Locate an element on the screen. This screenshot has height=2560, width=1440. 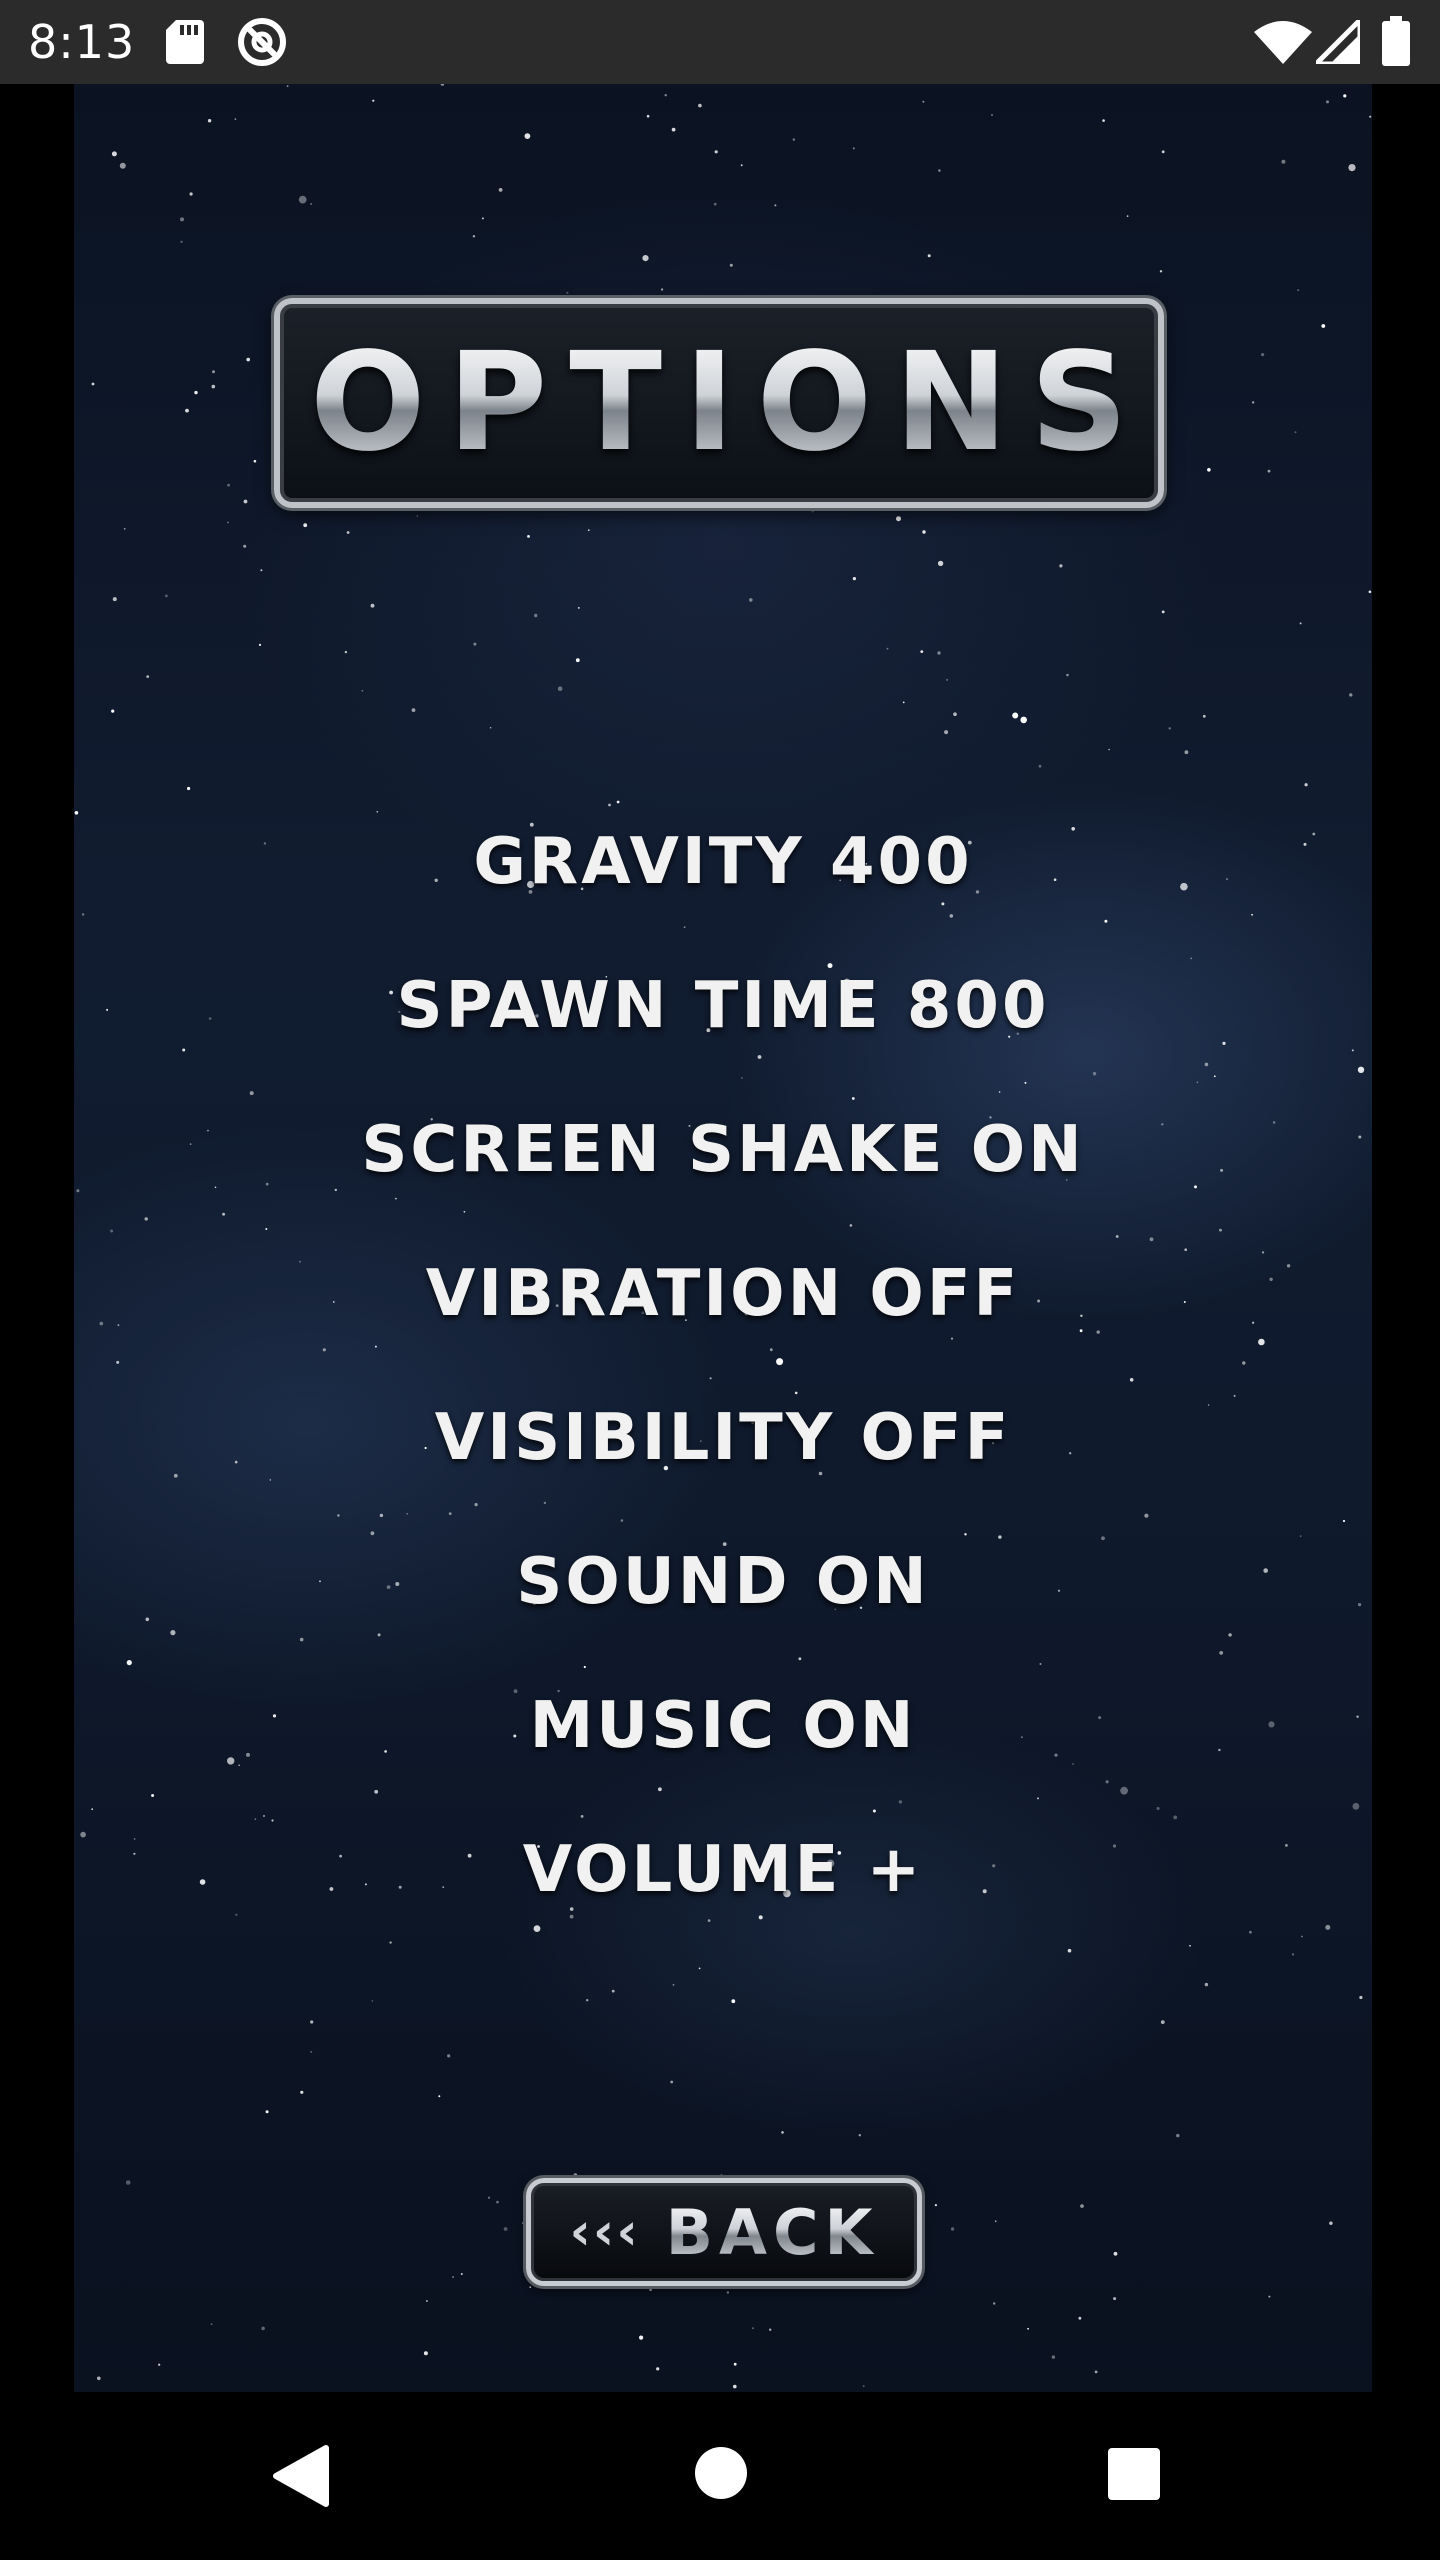
home-circle-icon is located at coordinates (721, 2475).